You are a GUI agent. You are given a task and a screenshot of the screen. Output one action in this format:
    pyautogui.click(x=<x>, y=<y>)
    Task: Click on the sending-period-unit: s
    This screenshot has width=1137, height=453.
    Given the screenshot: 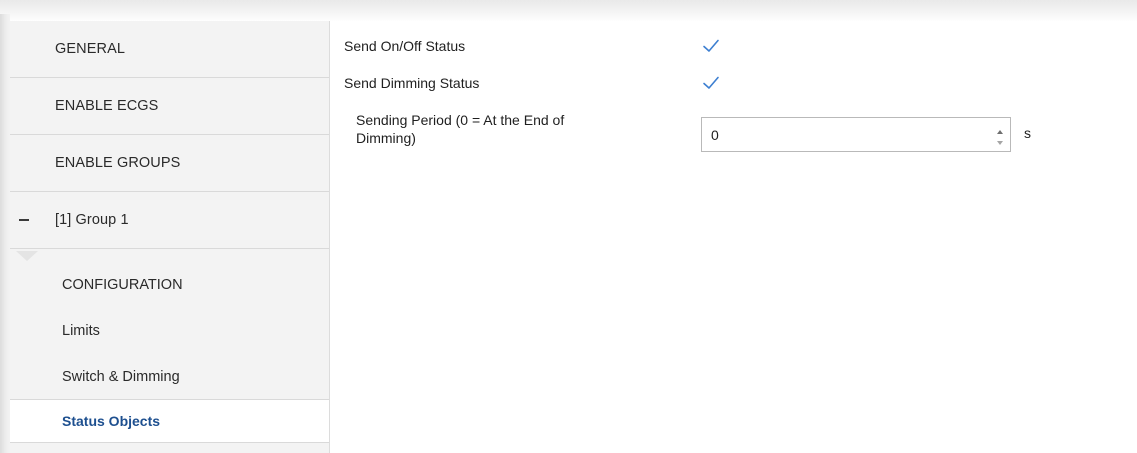 What is the action you would take?
    pyautogui.click(x=1027, y=133)
    